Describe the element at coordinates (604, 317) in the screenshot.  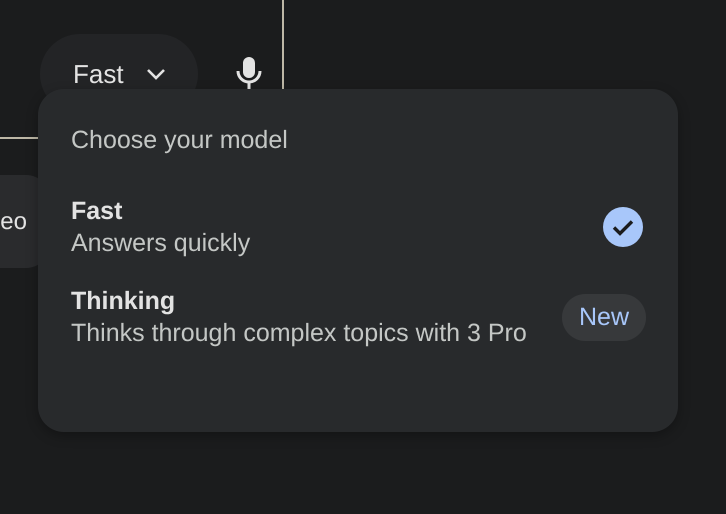
I see `new-badge: New` at that location.